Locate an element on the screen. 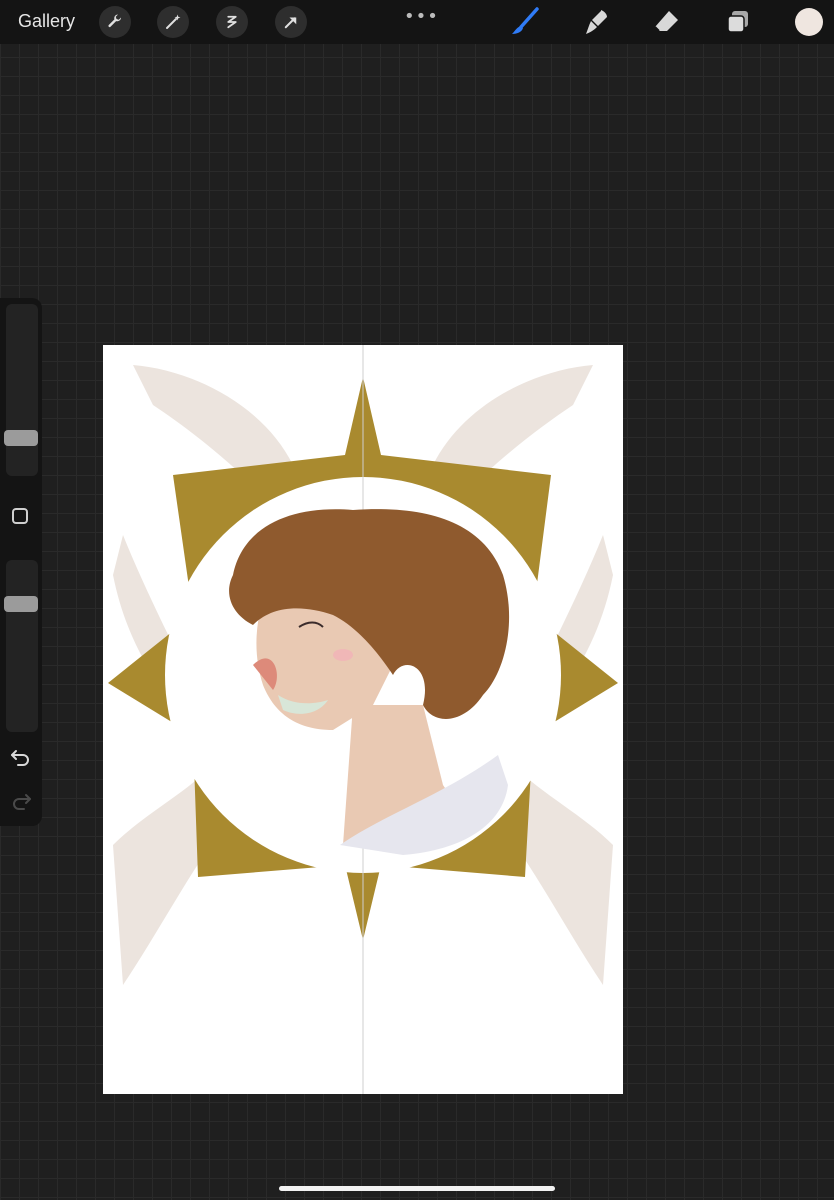  brush-size-slider is located at coordinates (21, 390).